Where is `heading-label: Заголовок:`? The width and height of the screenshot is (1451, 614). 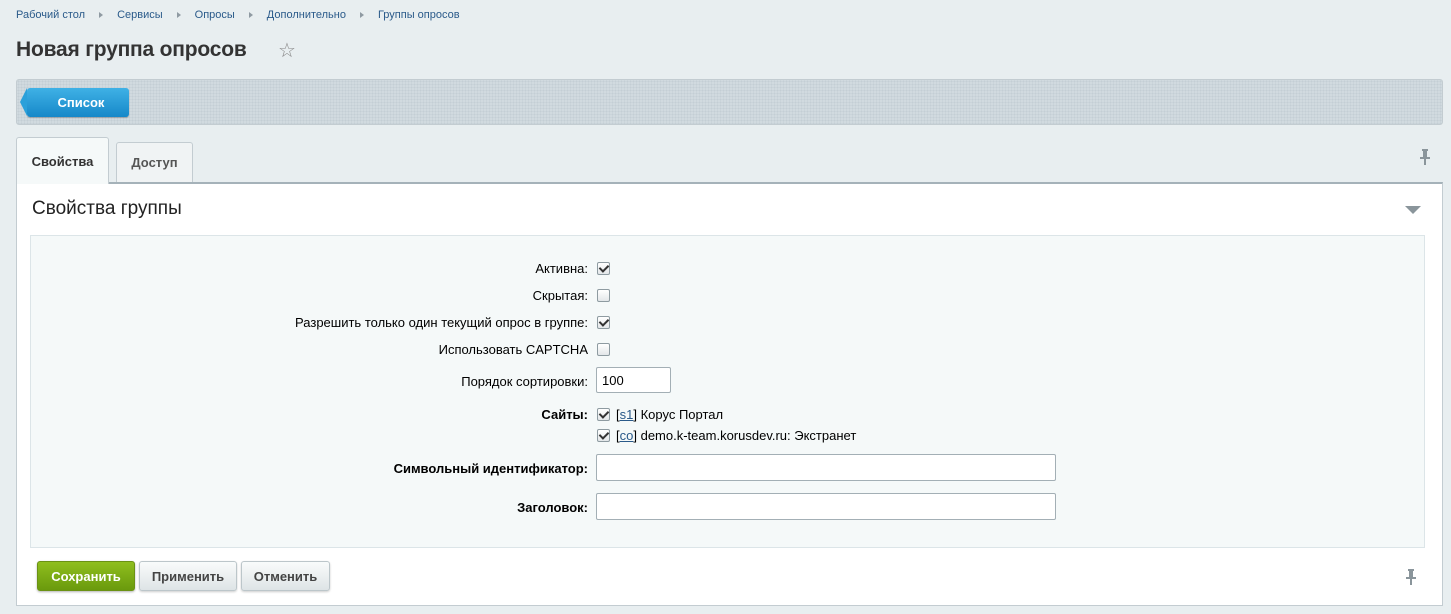 heading-label: Заголовок: is located at coordinates (552, 507).